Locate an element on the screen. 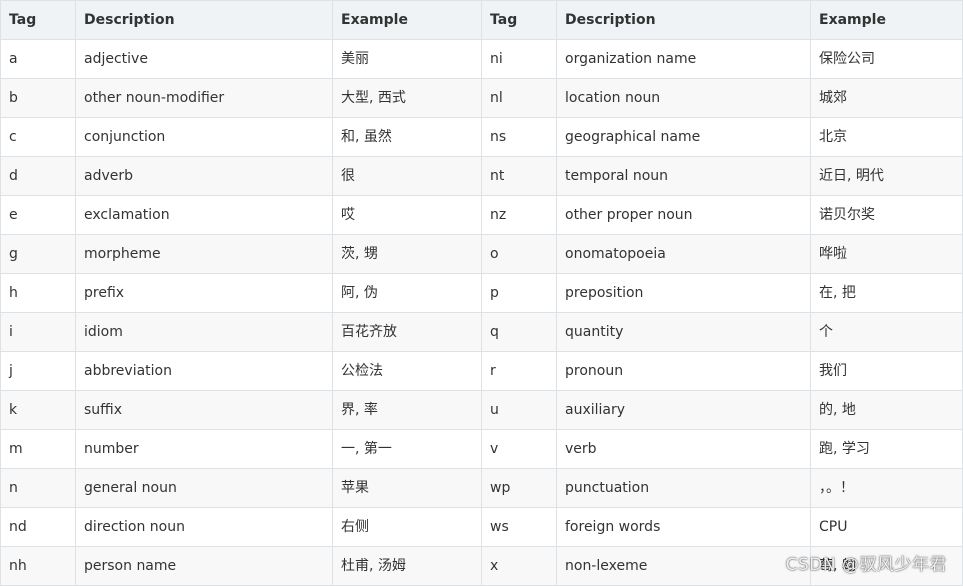 The width and height of the screenshot is (963, 586). table-row: n general noun 苹果 wp punctuation，。！ is located at coordinates (481, 488).